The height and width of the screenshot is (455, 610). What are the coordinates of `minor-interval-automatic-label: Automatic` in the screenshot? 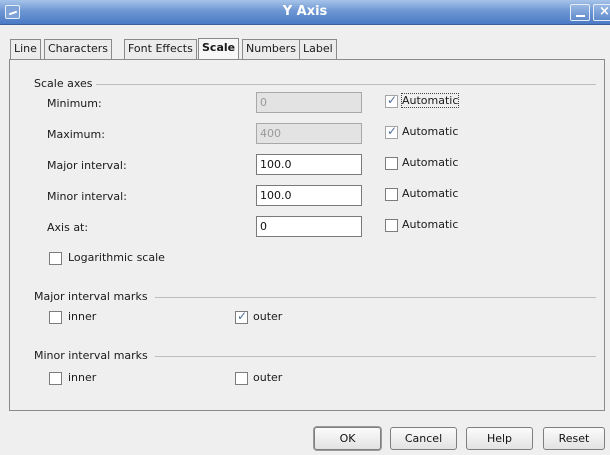 It's located at (430, 193).